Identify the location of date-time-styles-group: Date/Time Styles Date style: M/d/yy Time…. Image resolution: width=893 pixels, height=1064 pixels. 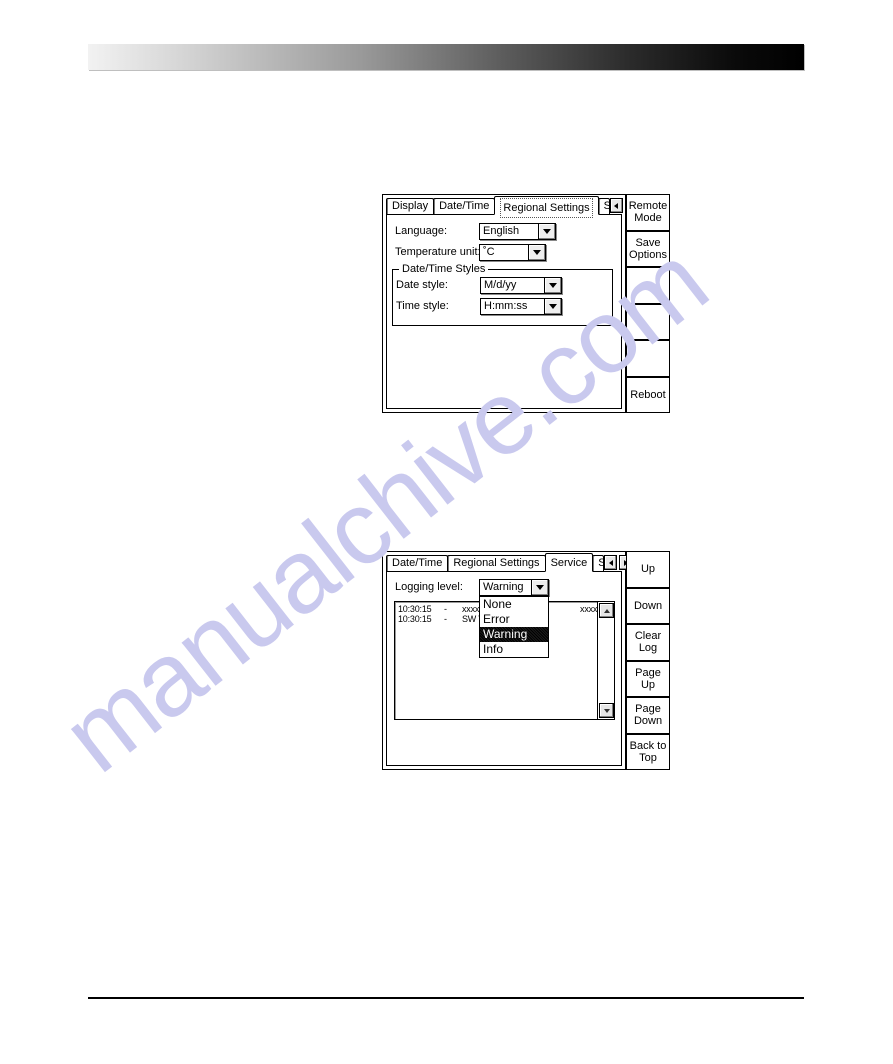
(502, 294).